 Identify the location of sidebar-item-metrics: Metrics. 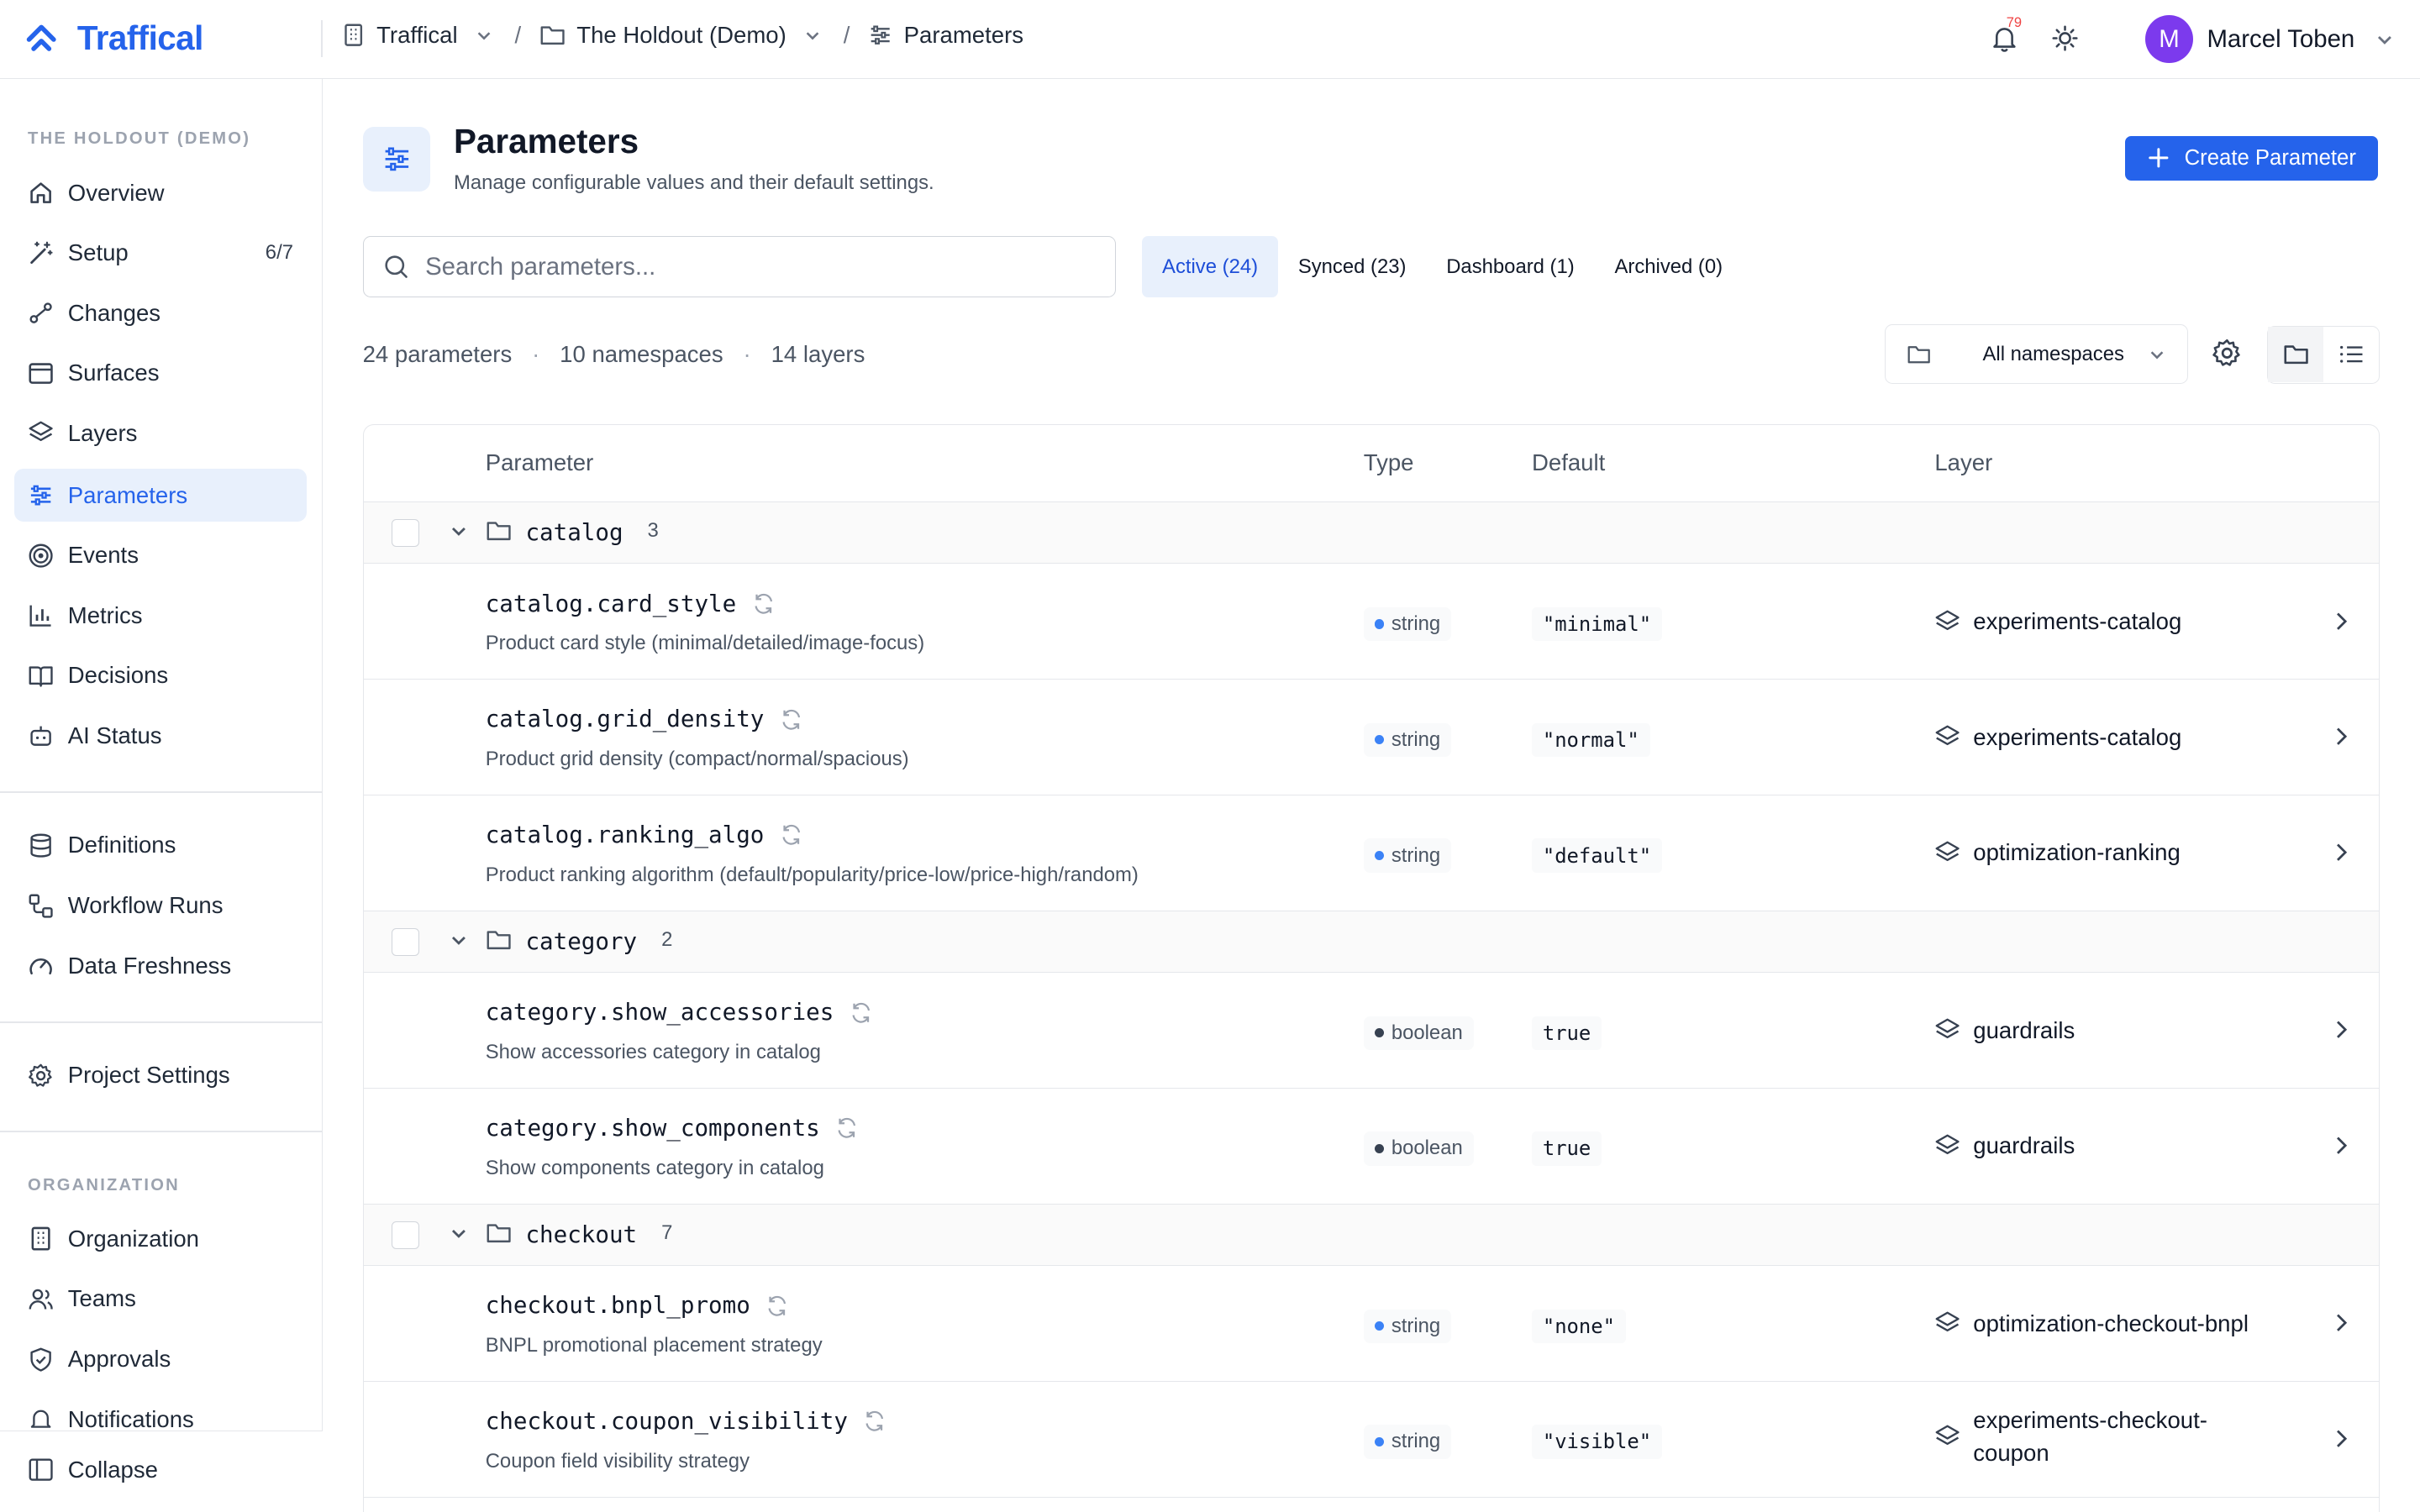
(161, 616).